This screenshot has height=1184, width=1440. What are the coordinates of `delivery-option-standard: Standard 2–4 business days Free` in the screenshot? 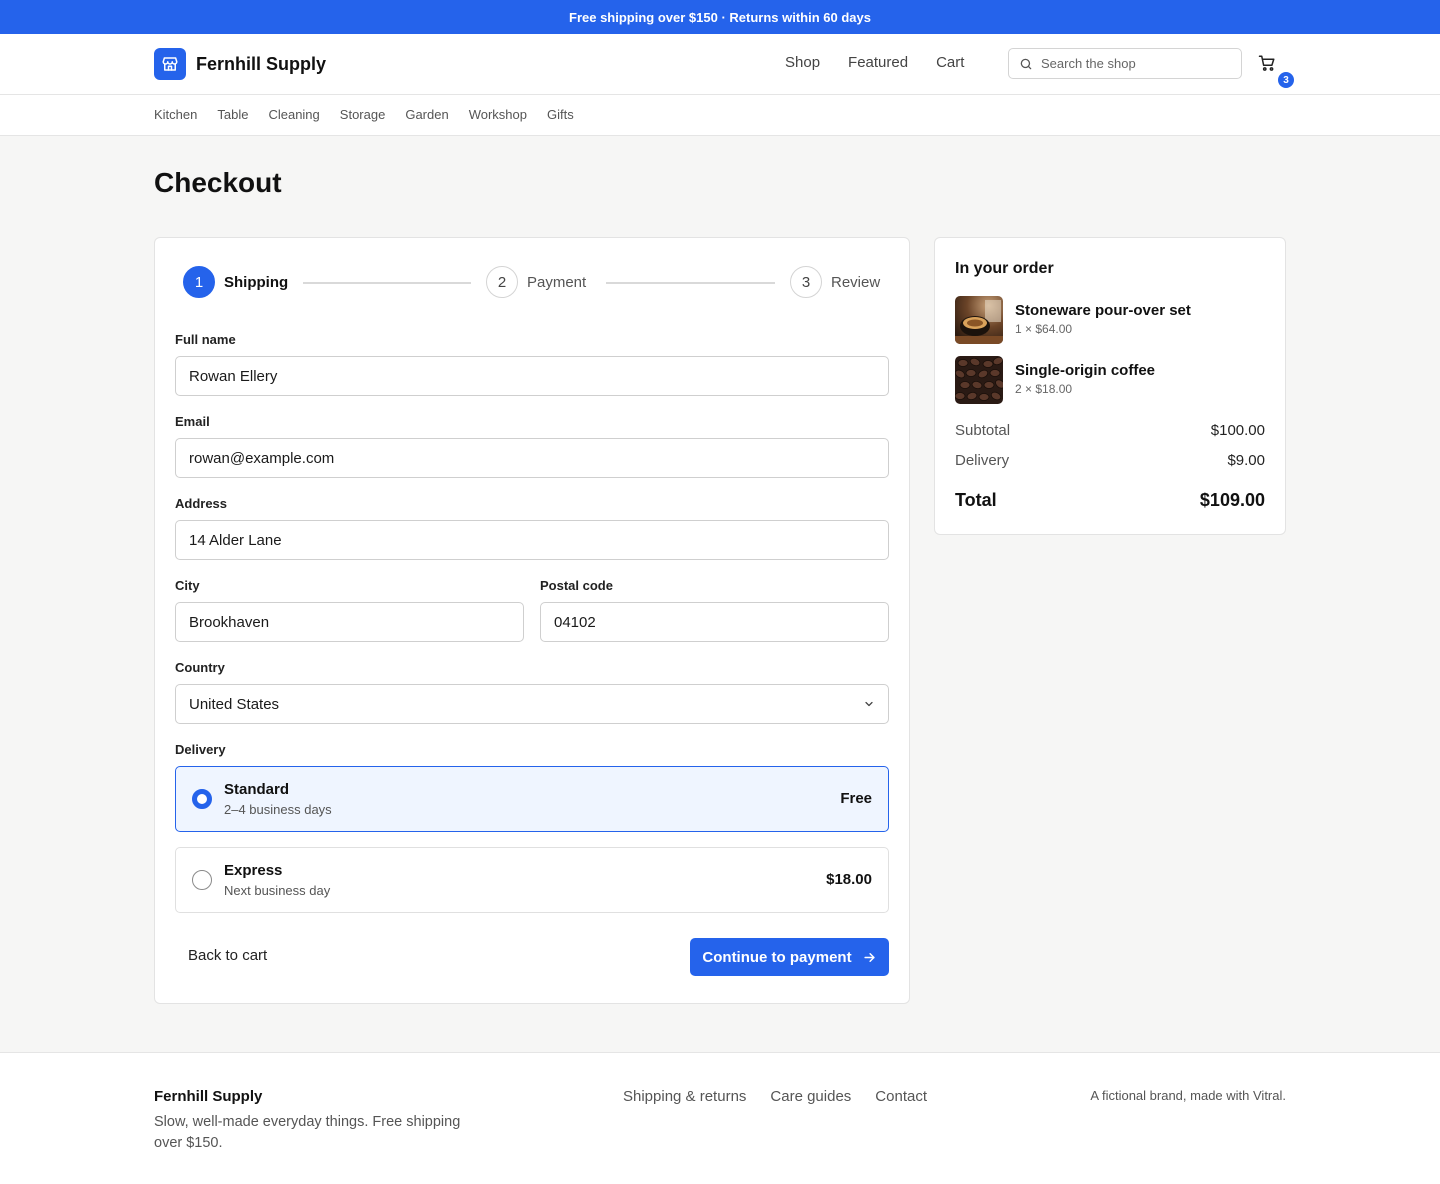 It's located at (532, 799).